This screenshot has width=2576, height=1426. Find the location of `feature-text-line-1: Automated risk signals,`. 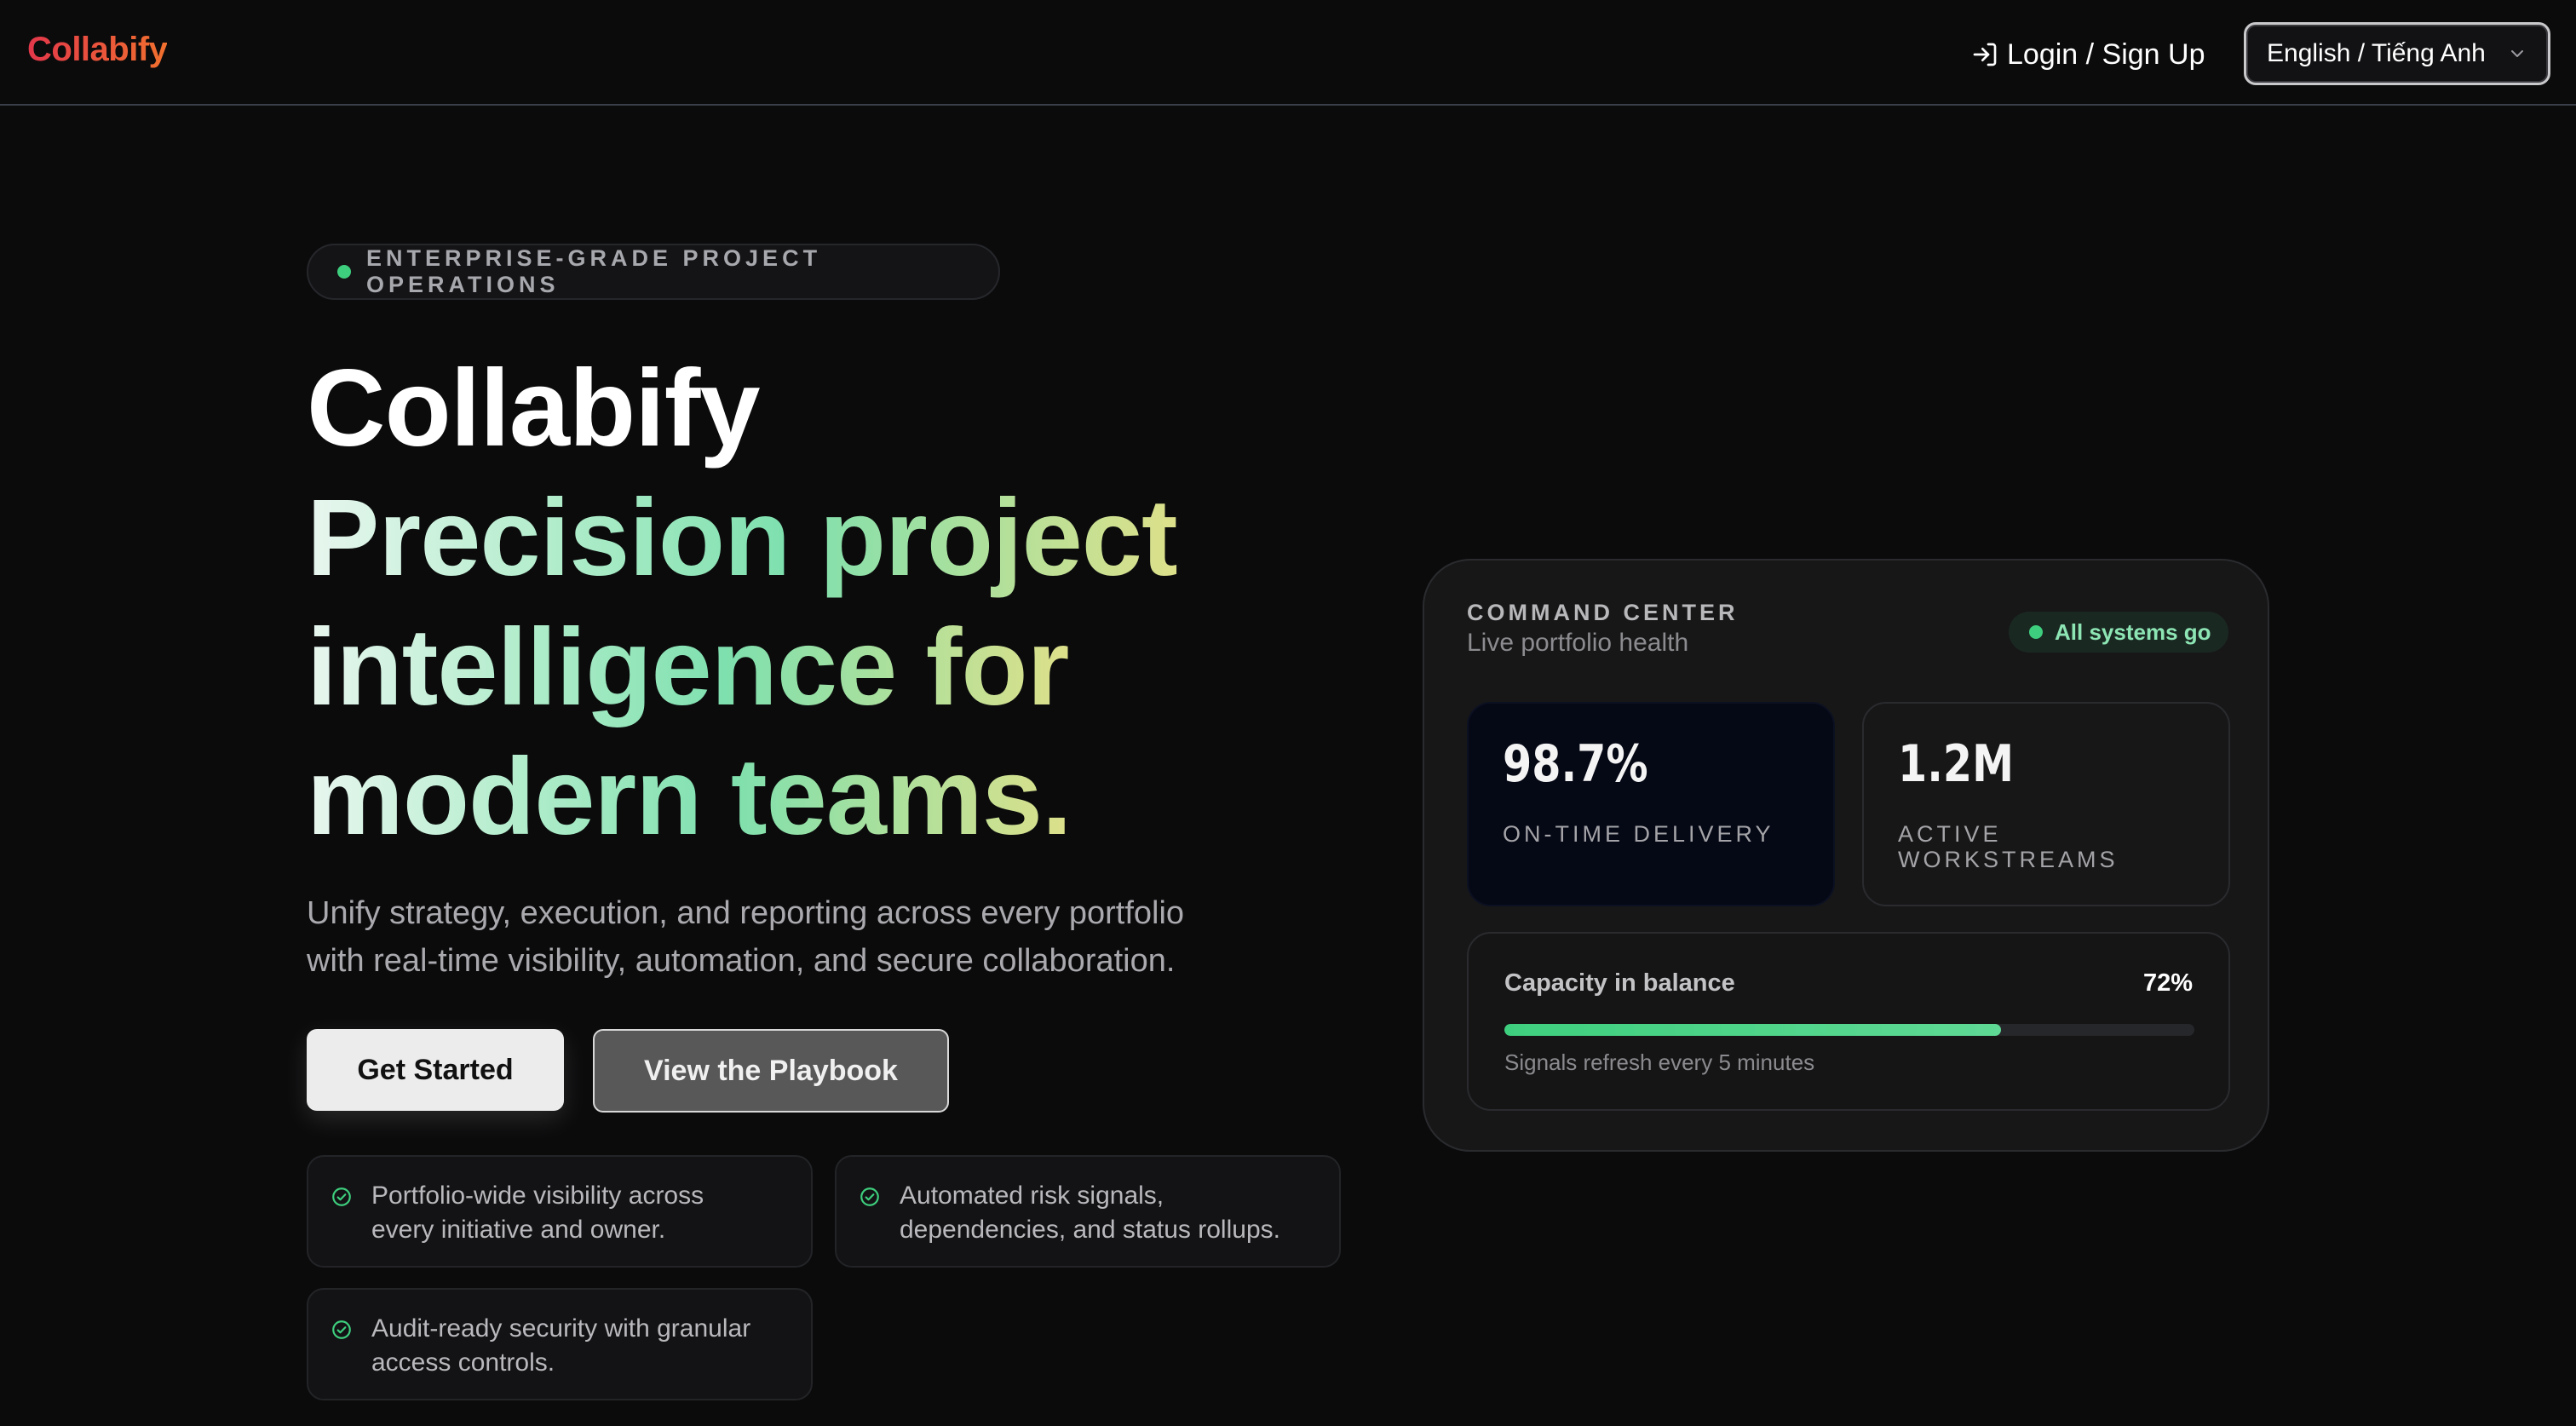

feature-text-line-1: Automated risk signals, is located at coordinates (1032, 1196).